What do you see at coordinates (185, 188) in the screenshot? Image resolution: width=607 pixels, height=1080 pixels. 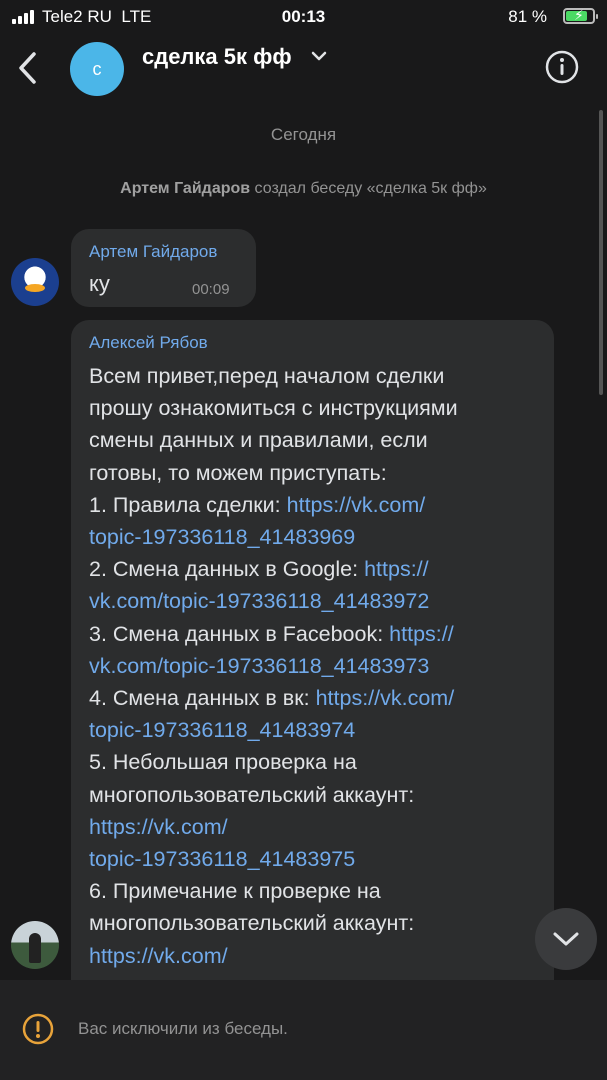 I see `service-message-actor: Артем Гайдаров` at bounding box center [185, 188].